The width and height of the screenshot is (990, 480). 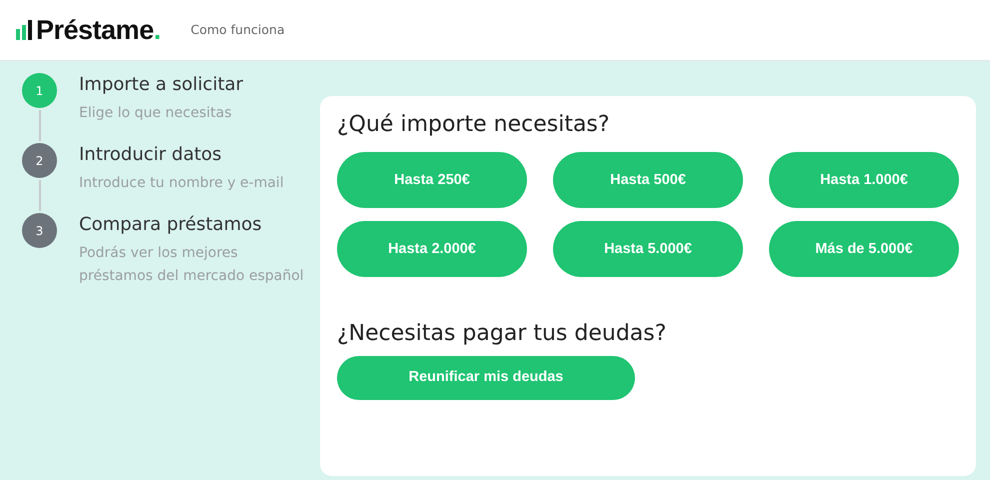 What do you see at coordinates (432, 249) in the screenshot?
I see `amount-button: Hasta 2.000€` at bounding box center [432, 249].